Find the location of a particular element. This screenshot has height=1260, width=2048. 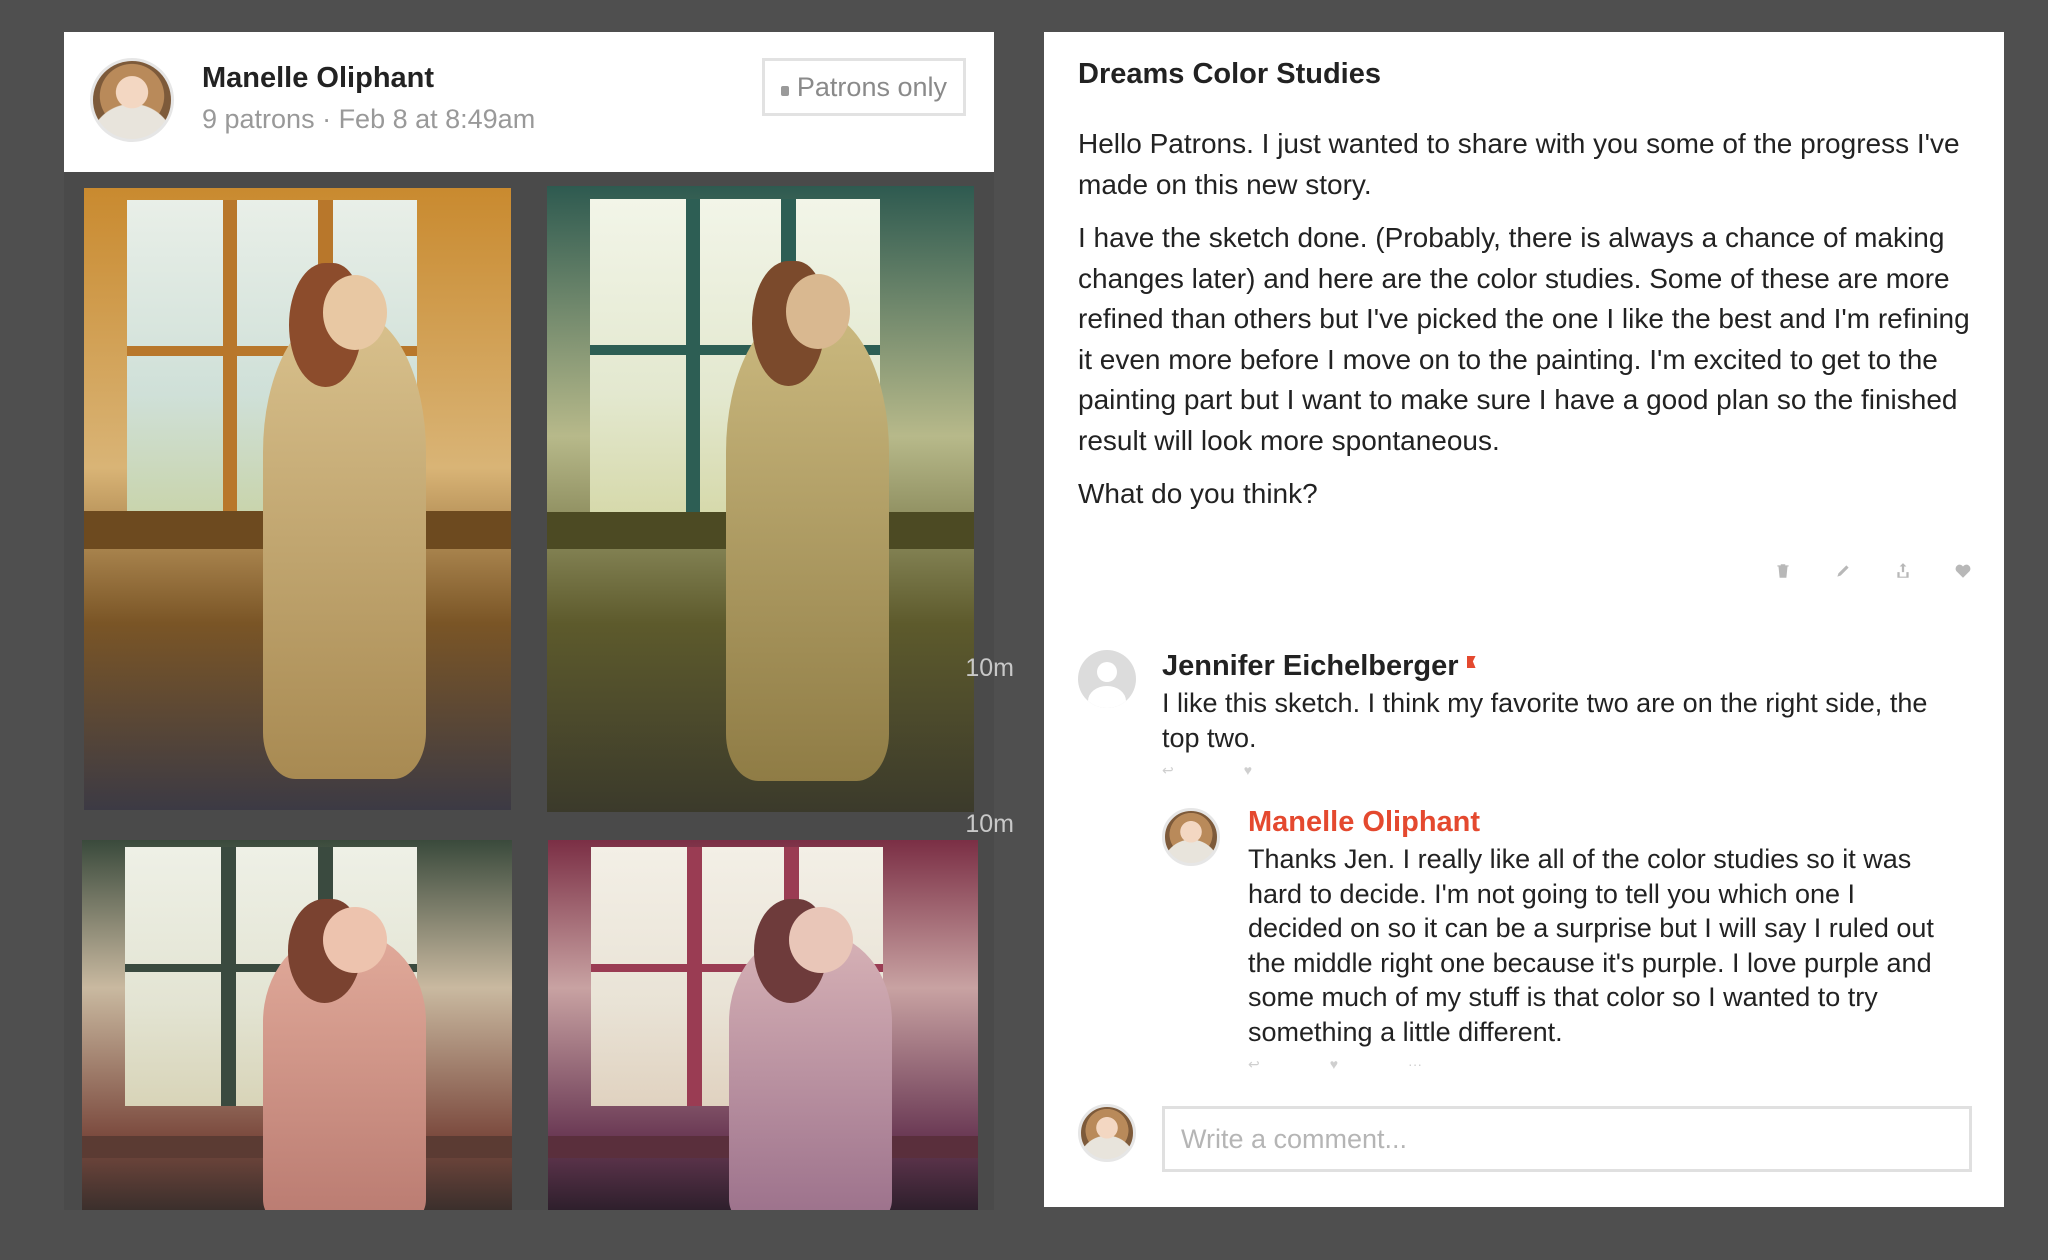

default-user-avatar is located at coordinates (1107, 679).